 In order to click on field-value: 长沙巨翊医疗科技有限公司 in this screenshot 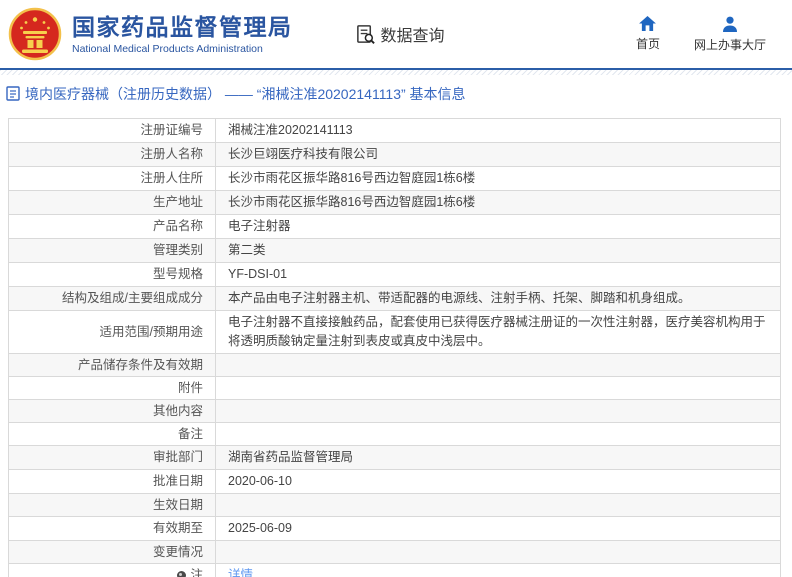, I will do `click(303, 154)`.